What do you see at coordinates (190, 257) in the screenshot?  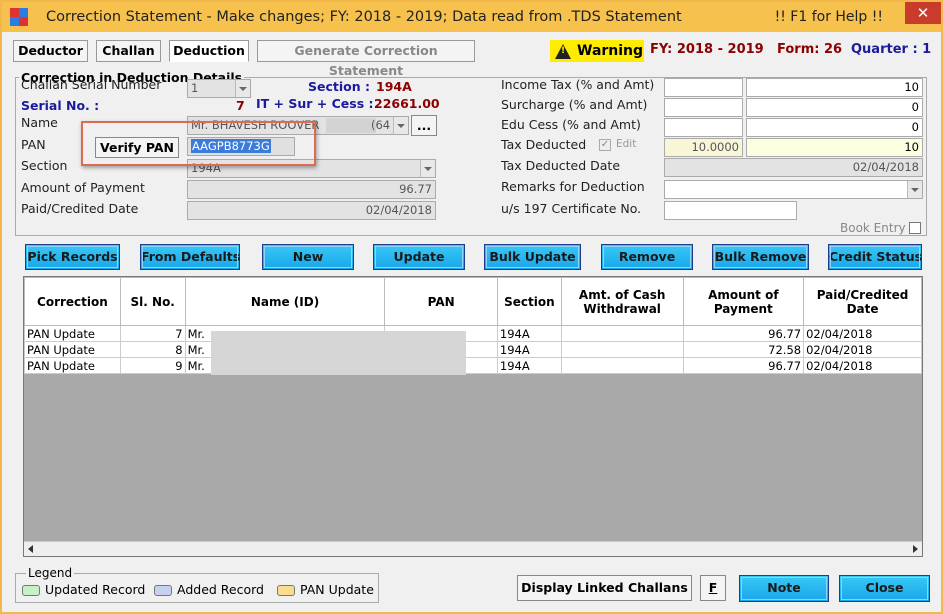 I see `from-defaults-button: From Defaults` at bounding box center [190, 257].